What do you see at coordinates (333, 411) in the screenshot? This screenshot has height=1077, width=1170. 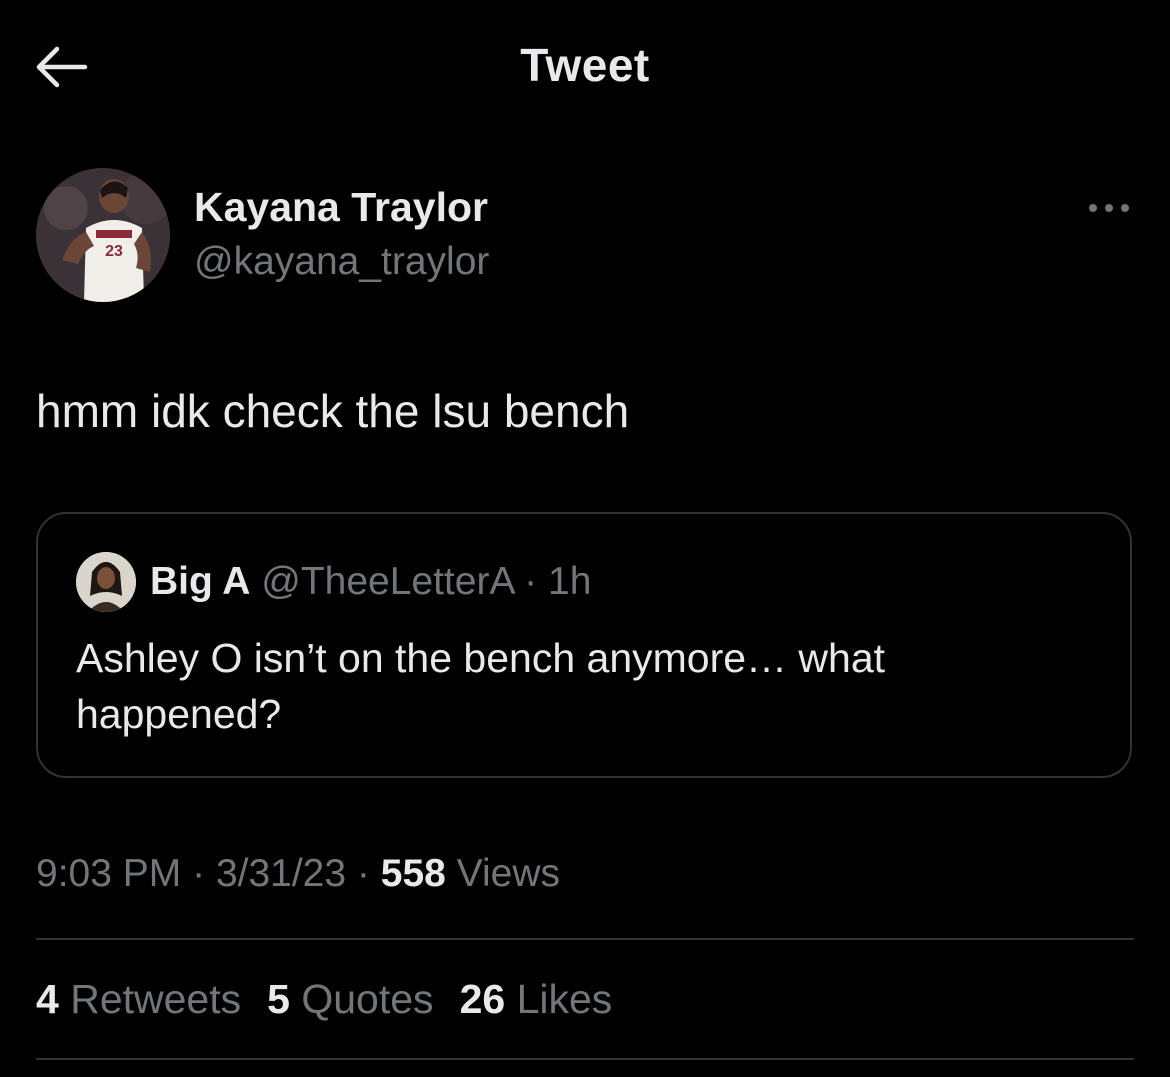 I see `tweet-text: hmm idk check the lsu bench` at bounding box center [333, 411].